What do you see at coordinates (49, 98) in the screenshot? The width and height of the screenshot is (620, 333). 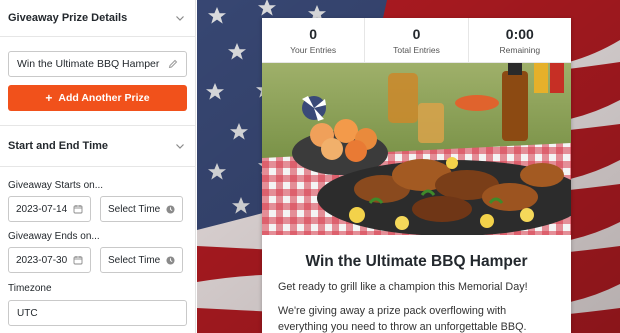 I see `plus-icon: +` at bounding box center [49, 98].